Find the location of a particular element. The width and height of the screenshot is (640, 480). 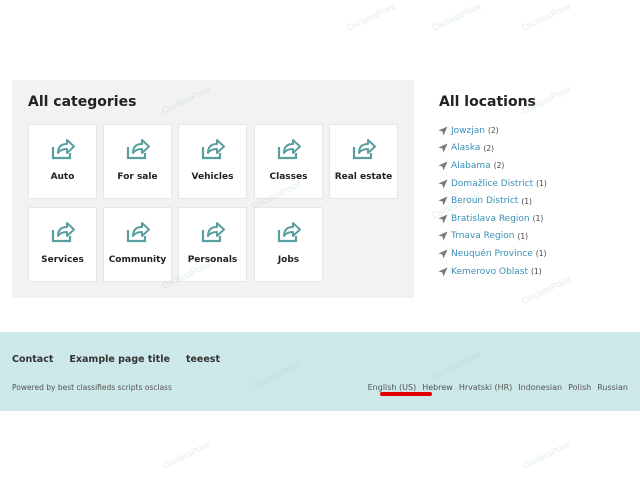

location-link: Neuquén Province is located at coordinates (492, 254).